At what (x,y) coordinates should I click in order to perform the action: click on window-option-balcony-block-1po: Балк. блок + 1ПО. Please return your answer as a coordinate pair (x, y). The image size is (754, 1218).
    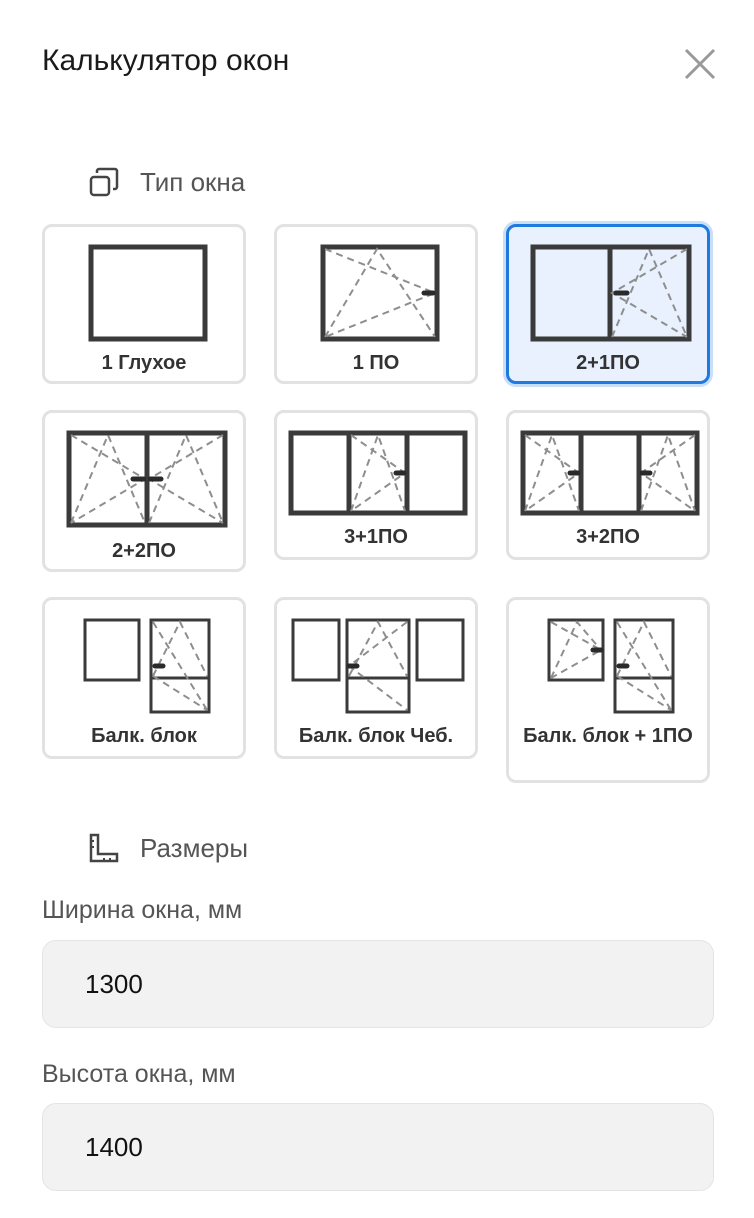
    Looking at the image, I should click on (608, 690).